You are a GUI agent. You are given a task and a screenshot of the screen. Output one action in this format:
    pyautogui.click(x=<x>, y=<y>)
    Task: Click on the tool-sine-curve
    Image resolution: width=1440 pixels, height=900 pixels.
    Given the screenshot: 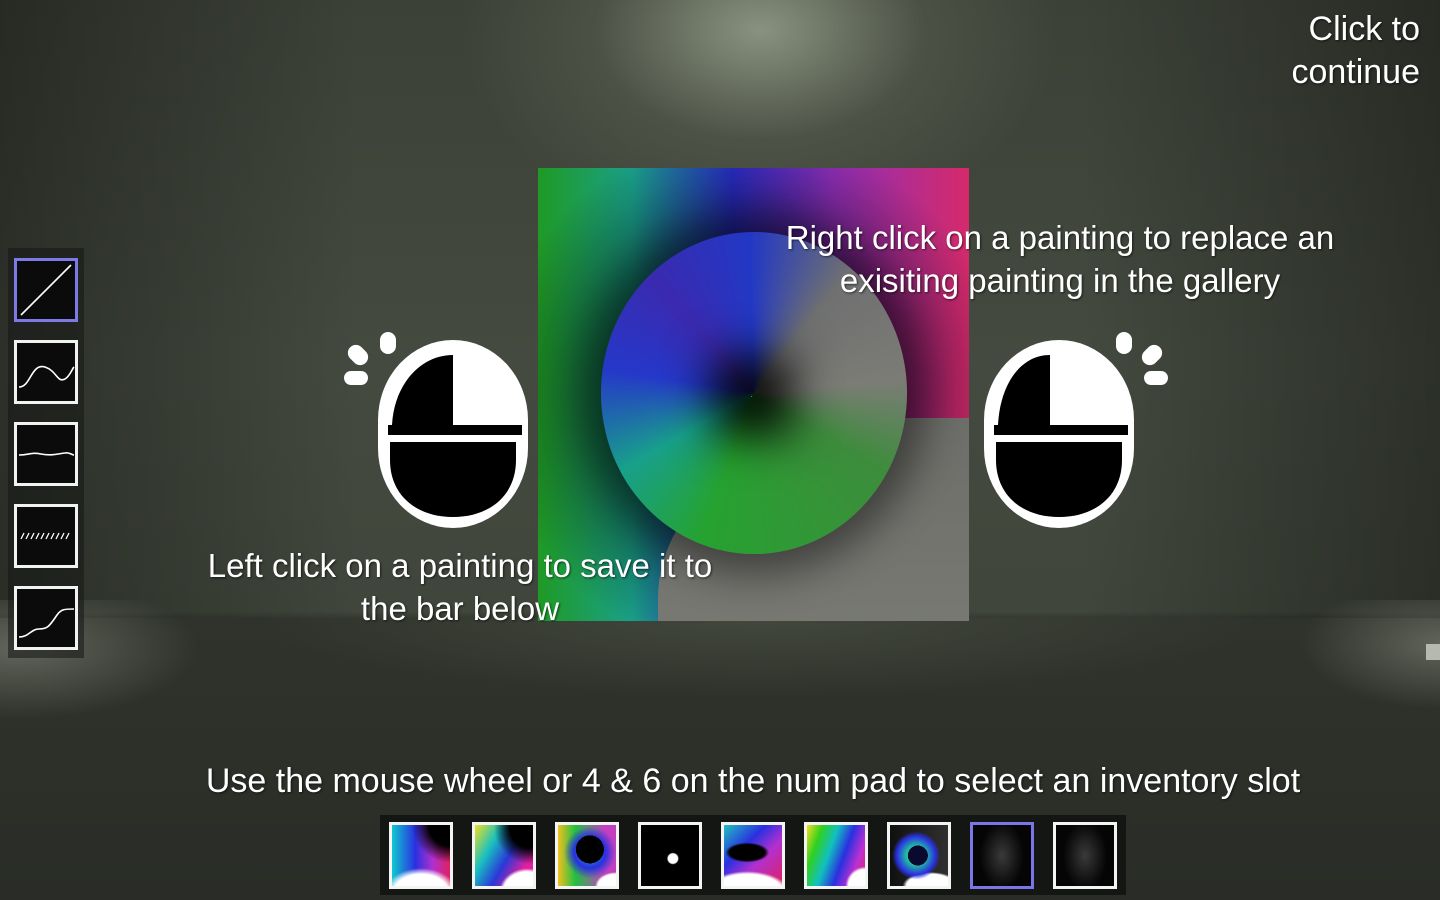 What is the action you would take?
    pyautogui.click(x=46, y=372)
    